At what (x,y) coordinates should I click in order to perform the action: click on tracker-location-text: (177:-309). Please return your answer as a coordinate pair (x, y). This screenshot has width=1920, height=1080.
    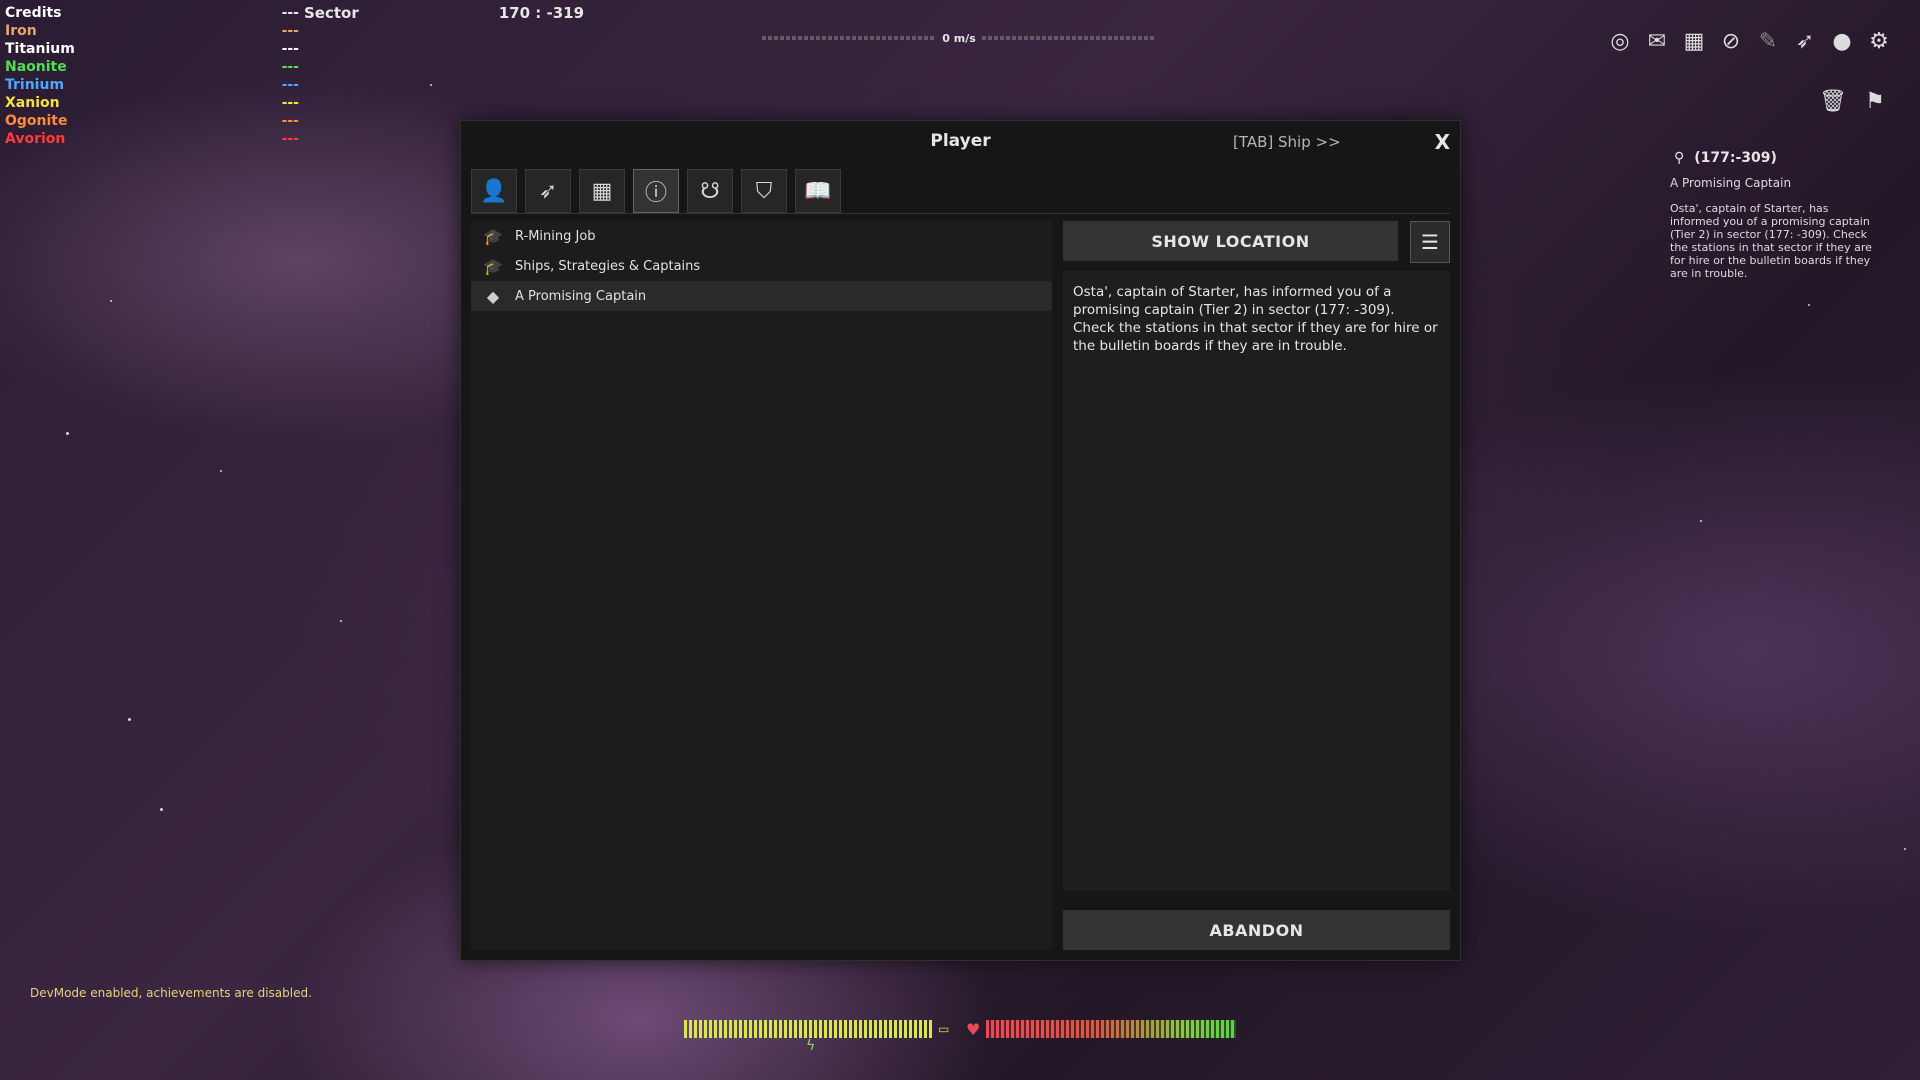
    Looking at the image, I should click on (1735, 158).